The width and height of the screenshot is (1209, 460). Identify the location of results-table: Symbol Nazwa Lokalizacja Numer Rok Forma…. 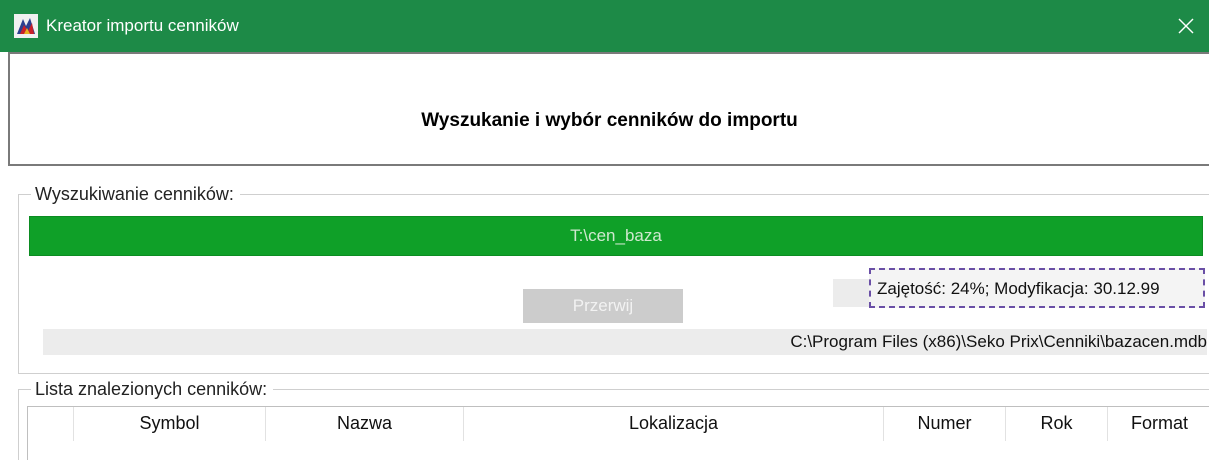
(618, 433).